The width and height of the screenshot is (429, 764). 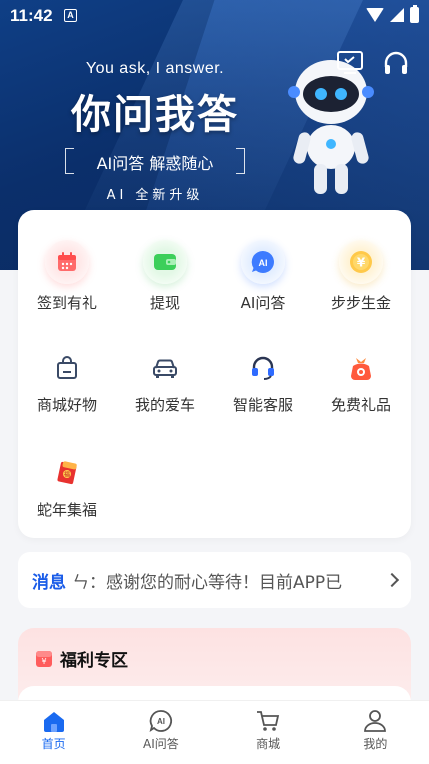 I want to click on tab-mine: 我的, so click(x=375, y=732).